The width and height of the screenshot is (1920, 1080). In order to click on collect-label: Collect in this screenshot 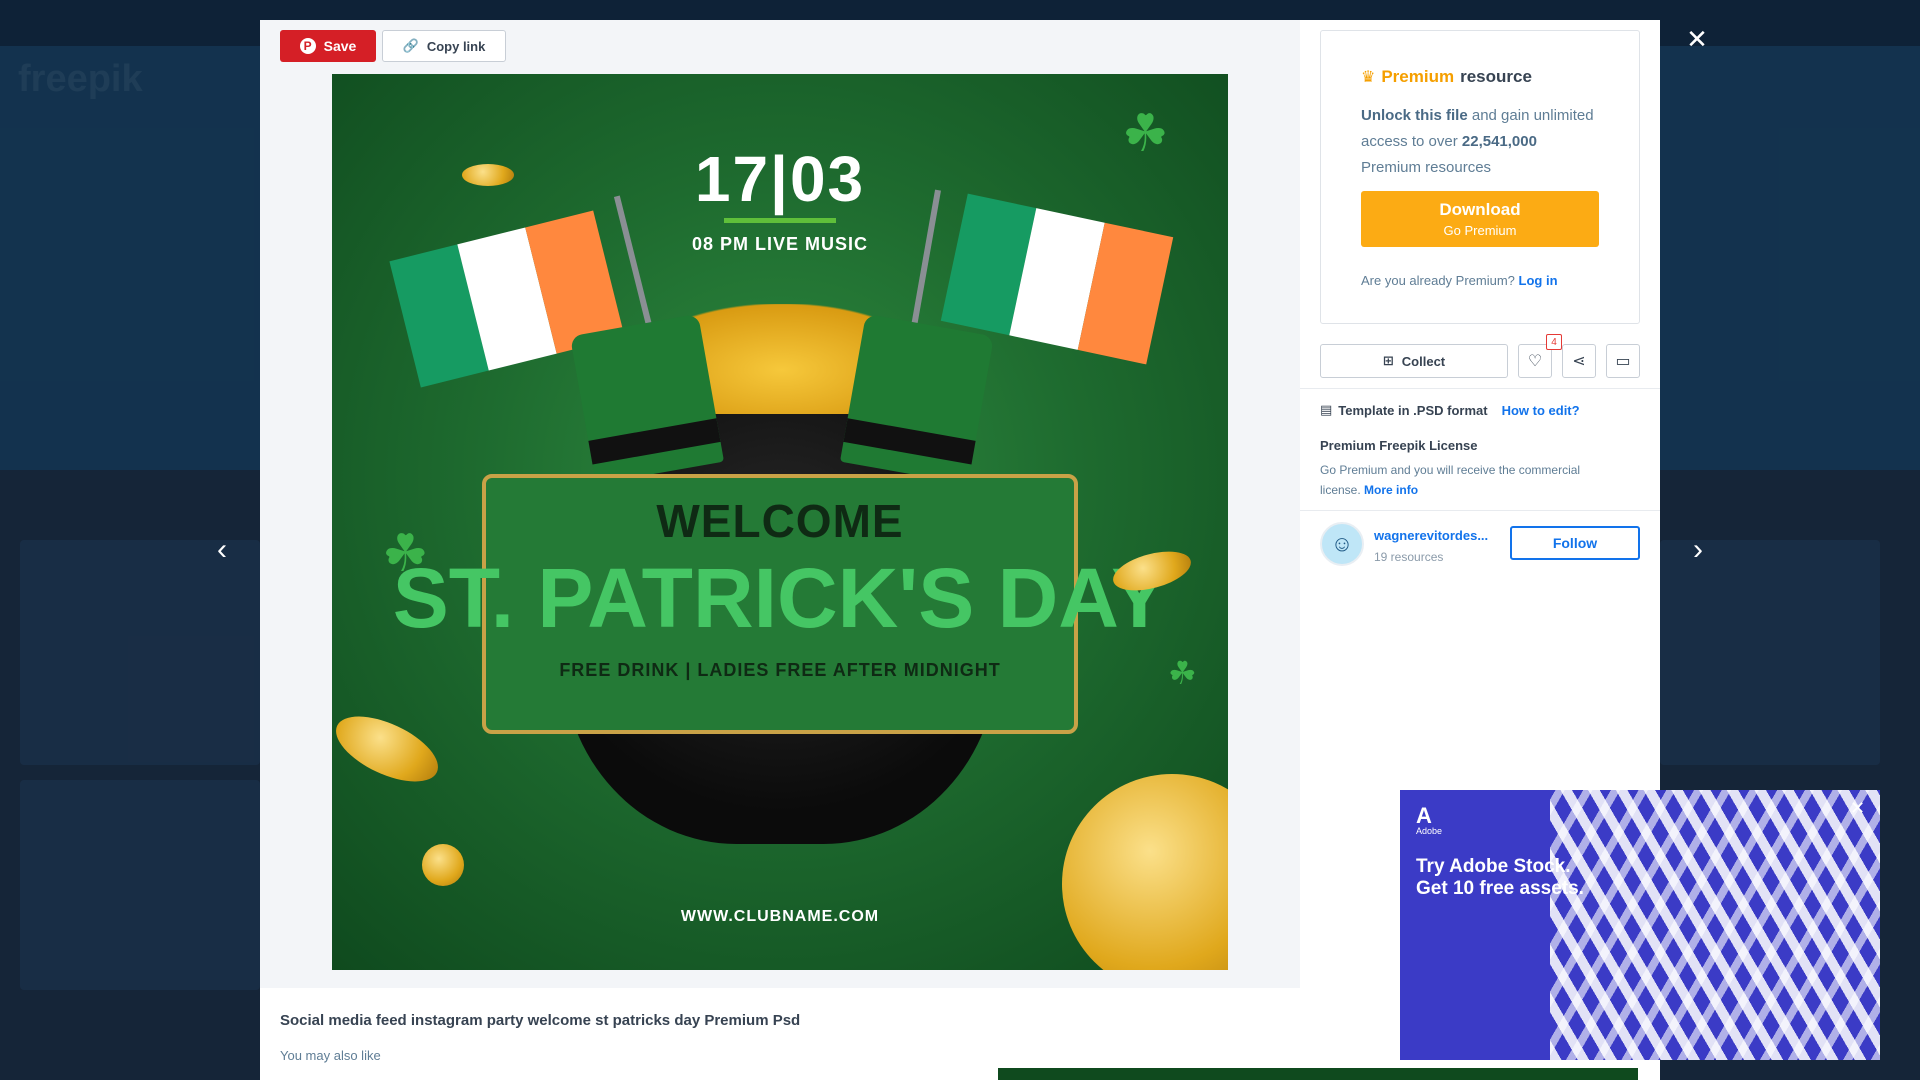, I will do `click(1423, 361)`.